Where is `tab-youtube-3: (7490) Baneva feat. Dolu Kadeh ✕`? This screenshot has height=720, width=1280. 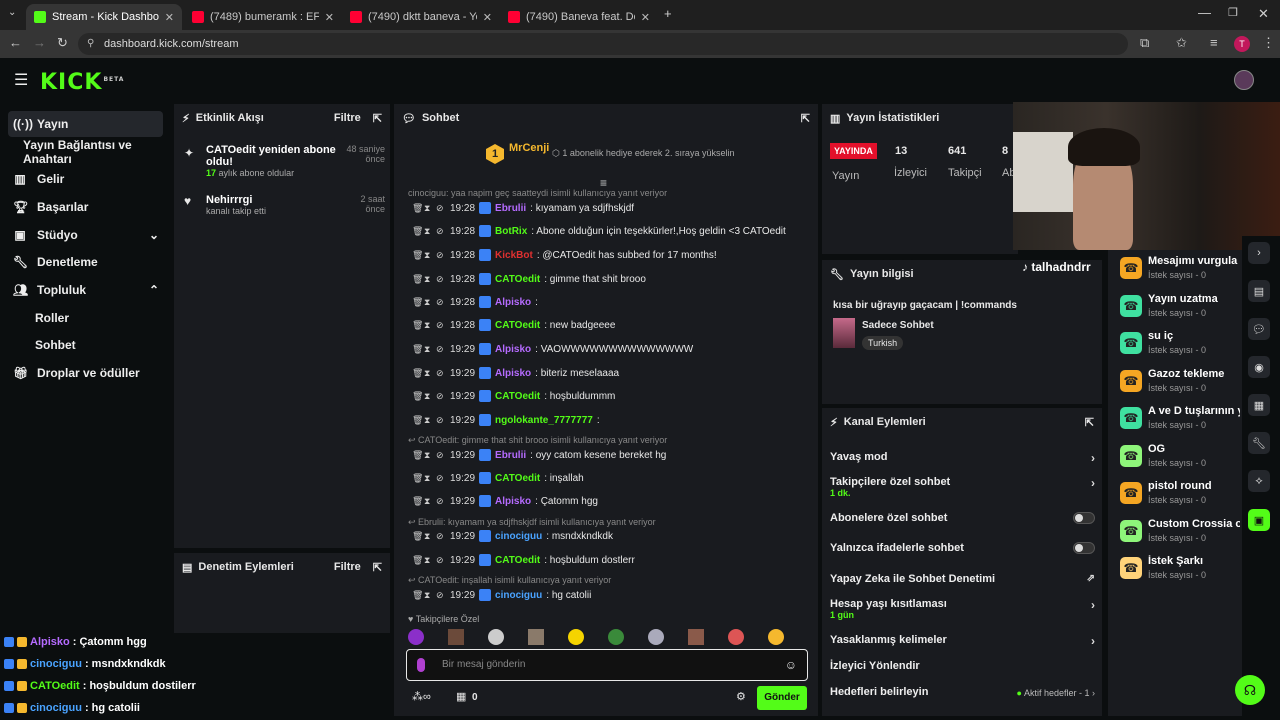 tab-youtube-3: (7490) Baneva feat. Dolu Kadeh ✕ is located at coordinates (579, 17).